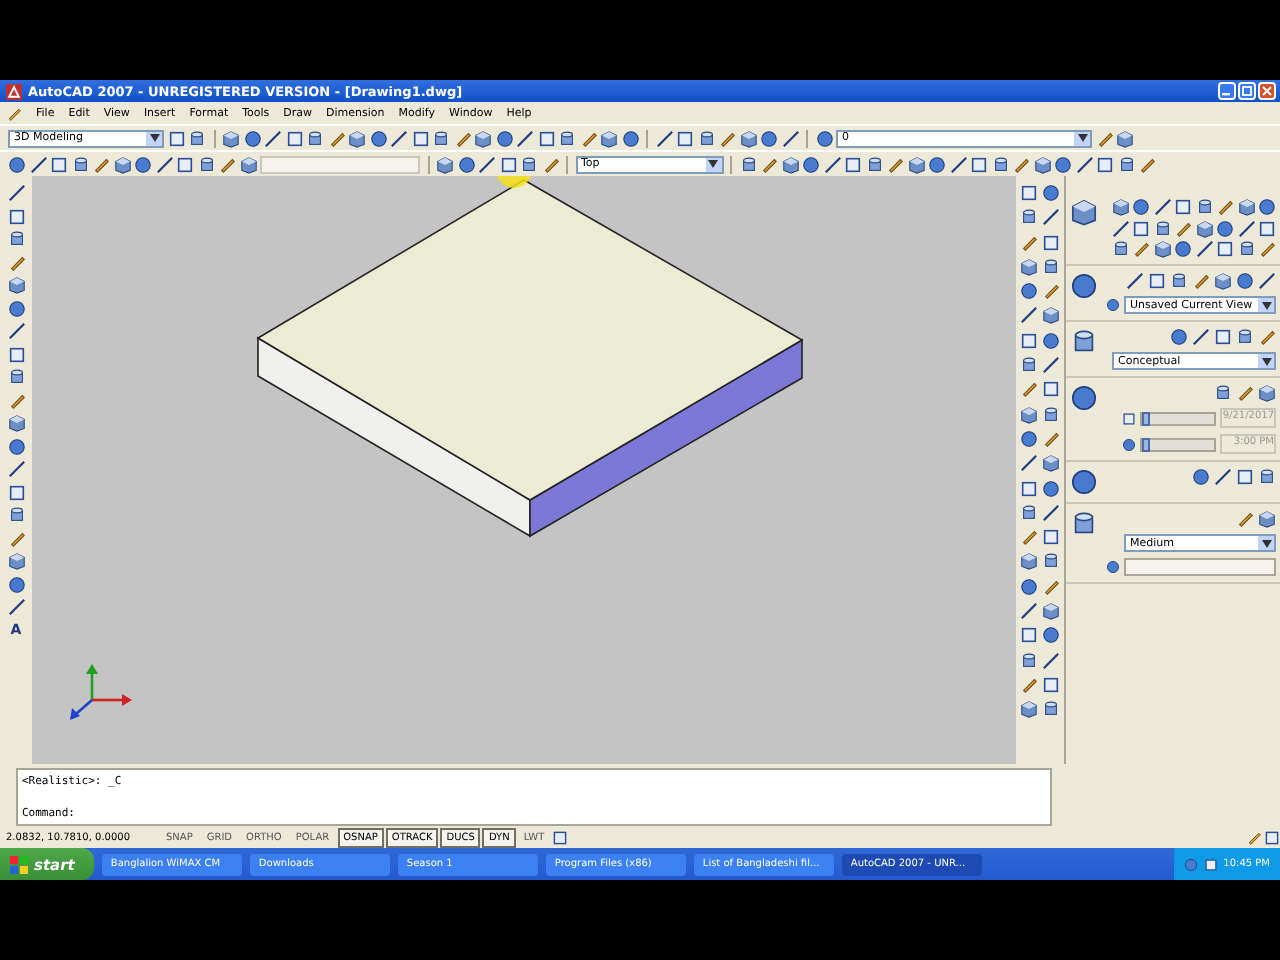 This screenshot has width=1280, height=960. I want to click on maximize-button, so click(1247, 91).